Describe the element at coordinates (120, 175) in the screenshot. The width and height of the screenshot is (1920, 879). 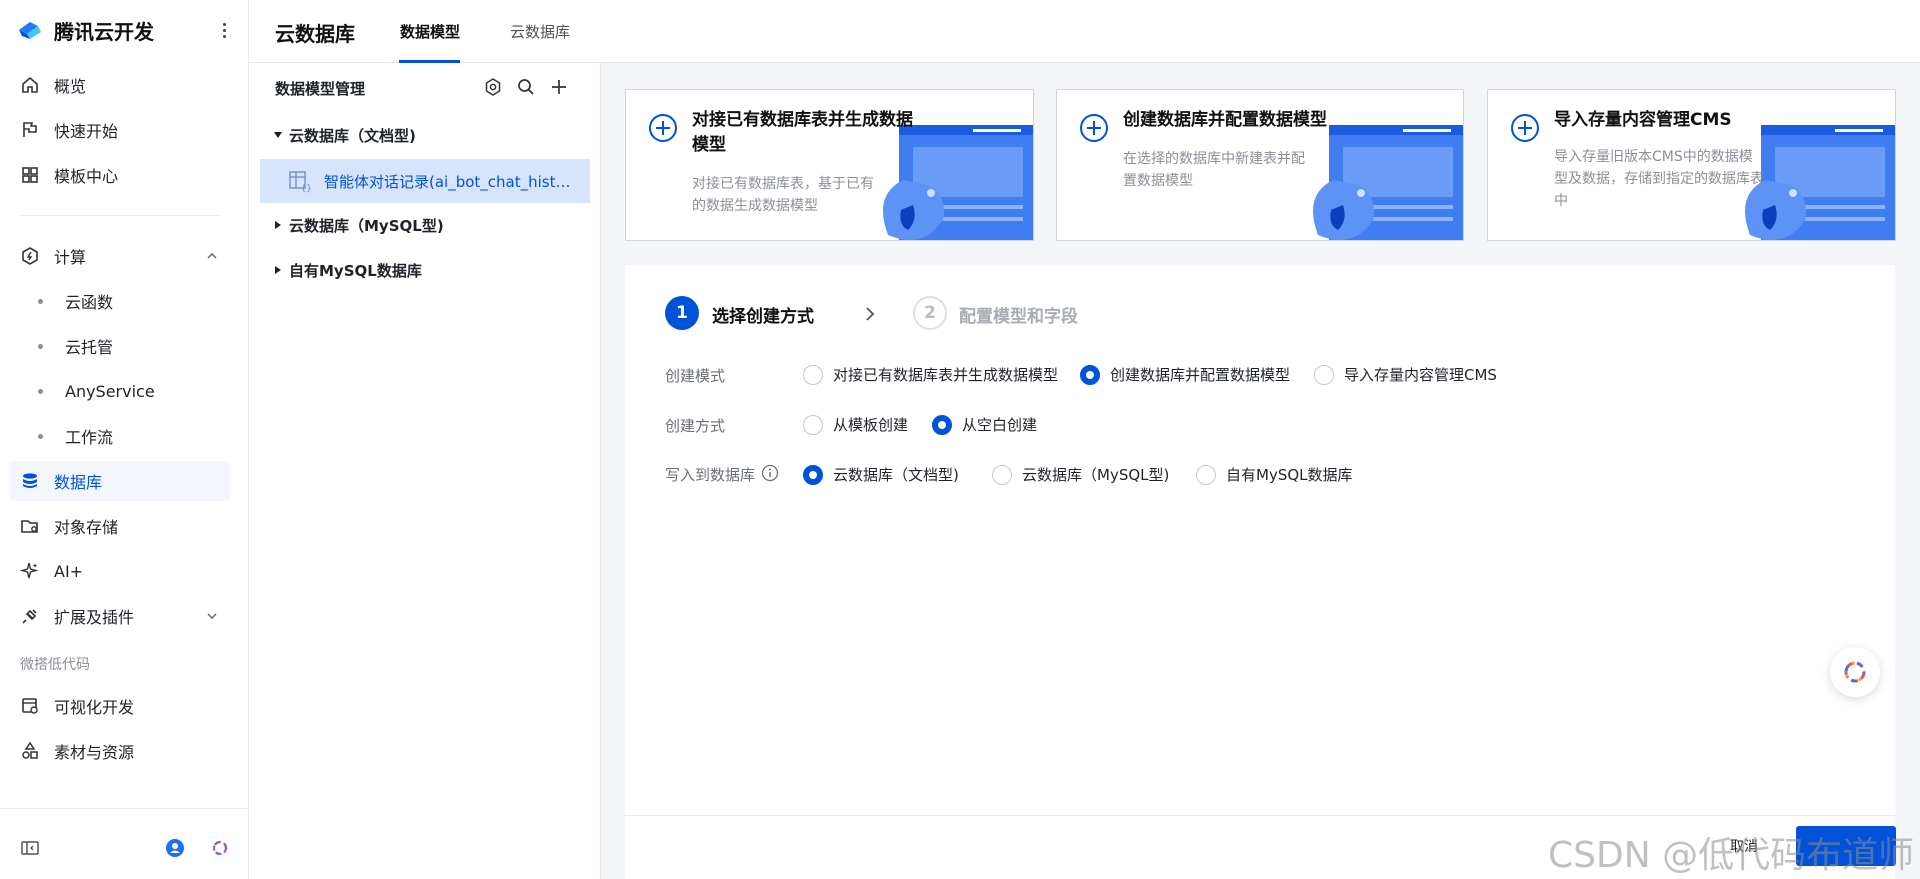
I see `sidebar-item-templates: 模板中心` at that location.